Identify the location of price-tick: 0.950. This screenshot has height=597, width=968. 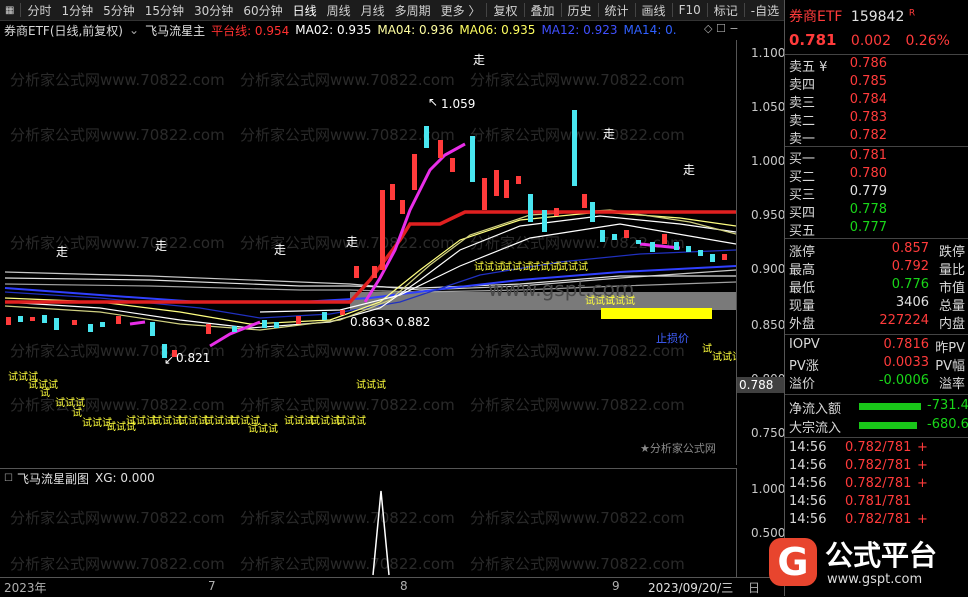
(768, 215).